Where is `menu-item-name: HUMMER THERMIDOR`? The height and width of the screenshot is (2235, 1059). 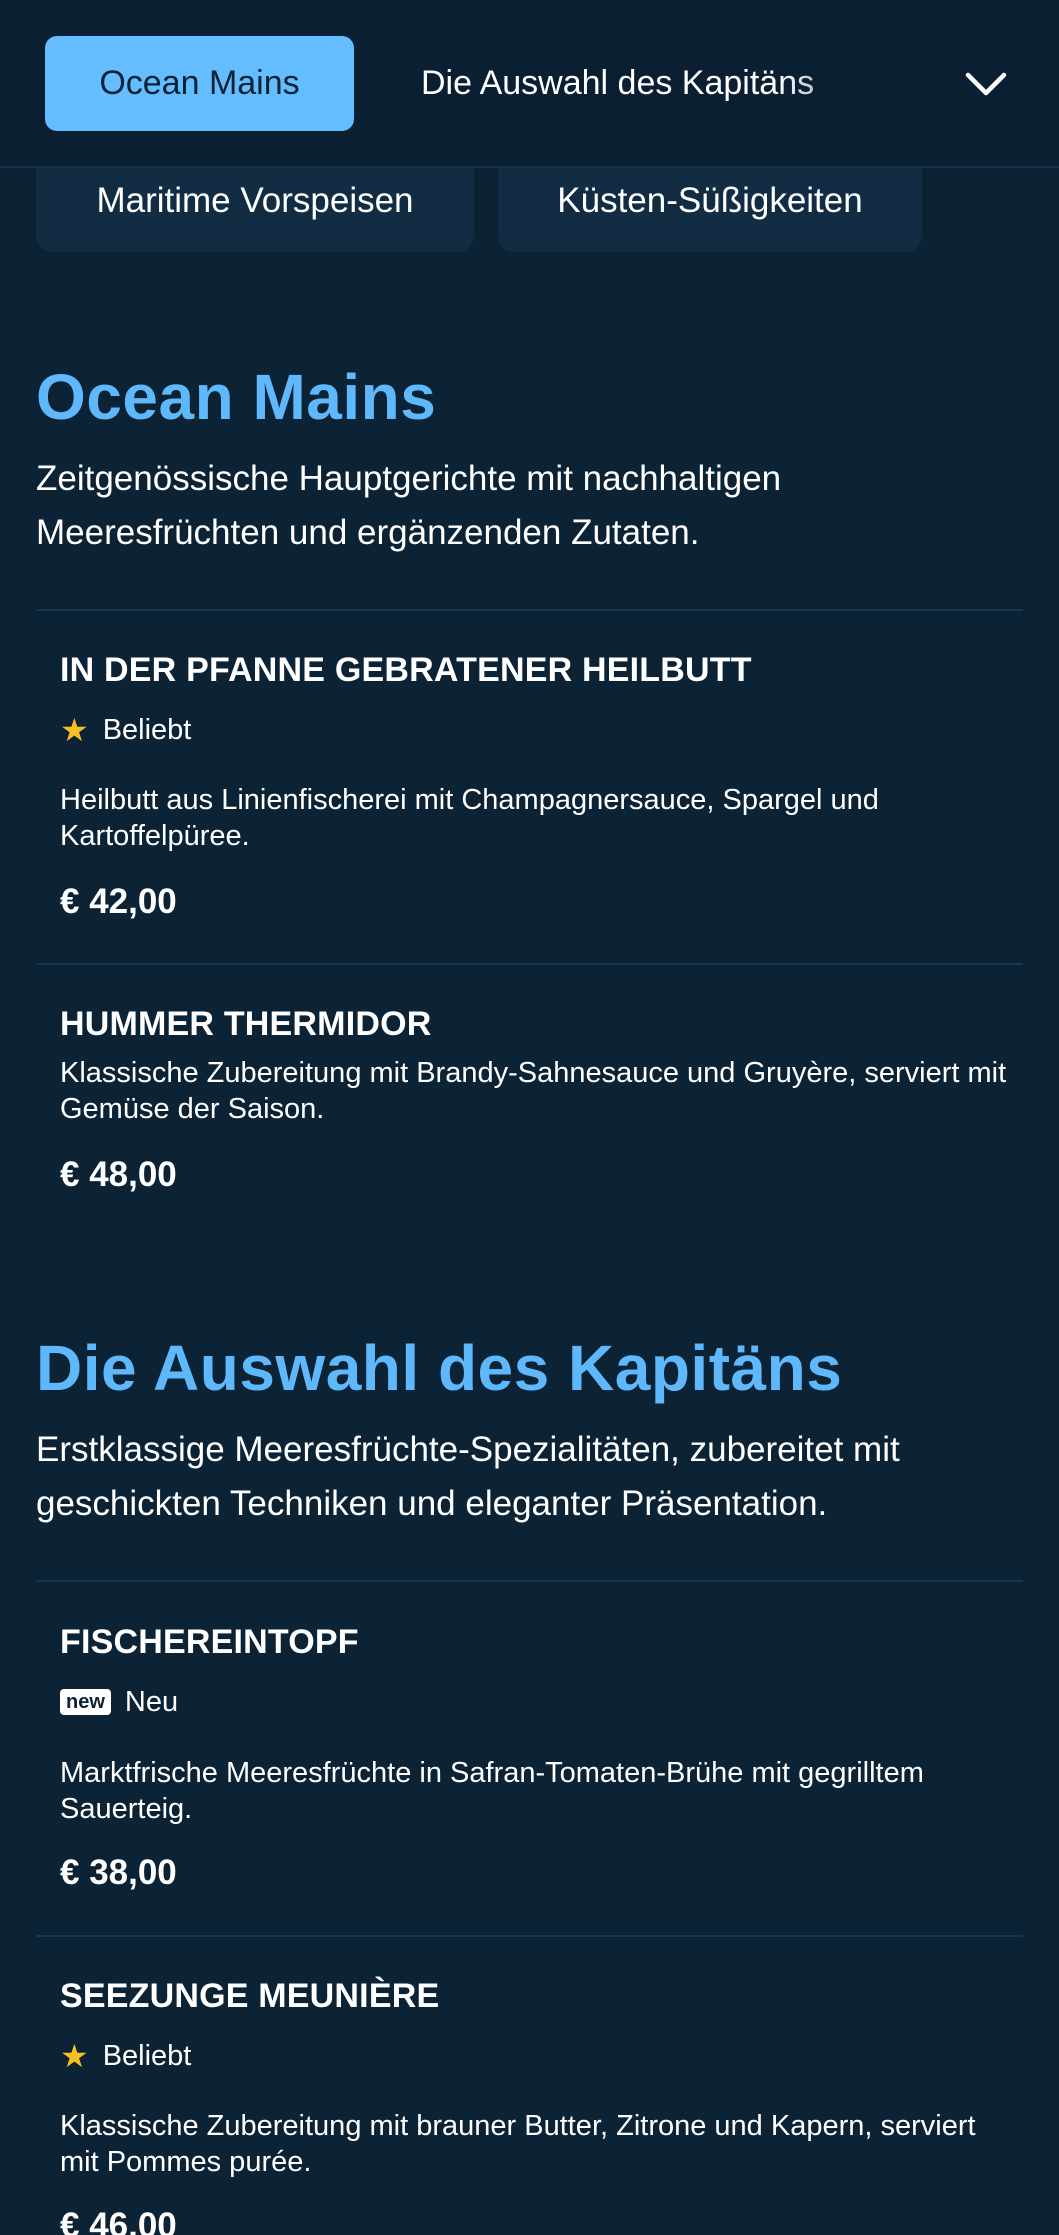
menu-item-name: HUMMER THERMIDOR is located at coordinates (246, 1024).